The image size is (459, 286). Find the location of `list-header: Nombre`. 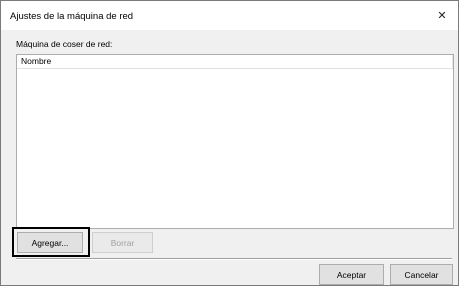

list-header: Nombre is located at coordinates (235, 62).